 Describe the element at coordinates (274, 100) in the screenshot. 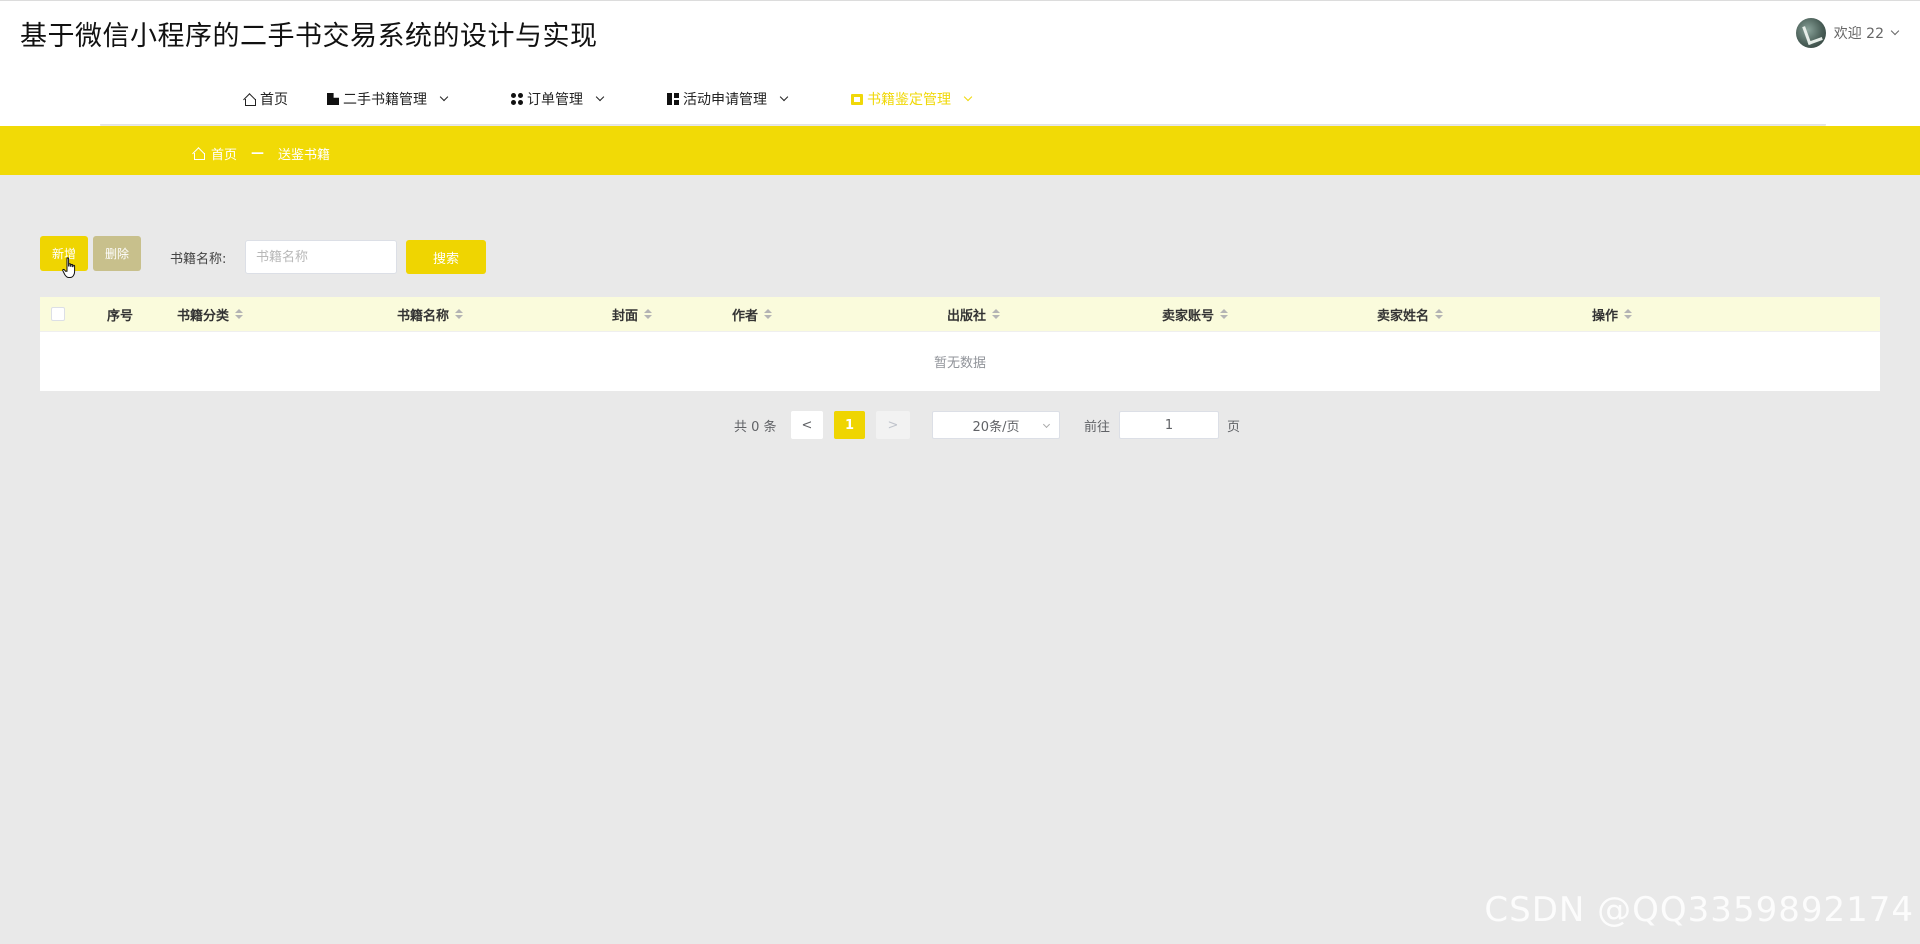

I see `nav-item-label: 首页` at that location.